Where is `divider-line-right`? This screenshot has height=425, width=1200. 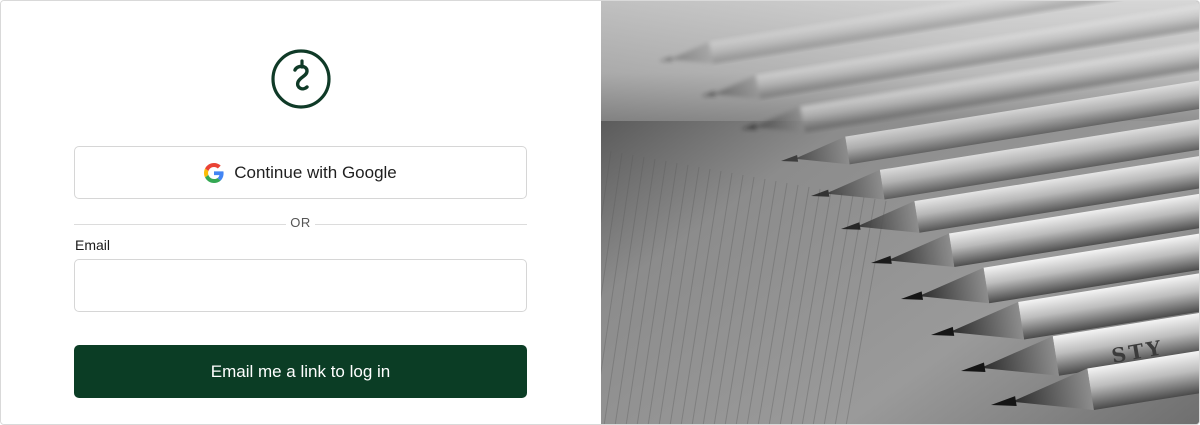
divider-line-right is located at coordinates (421, 224).